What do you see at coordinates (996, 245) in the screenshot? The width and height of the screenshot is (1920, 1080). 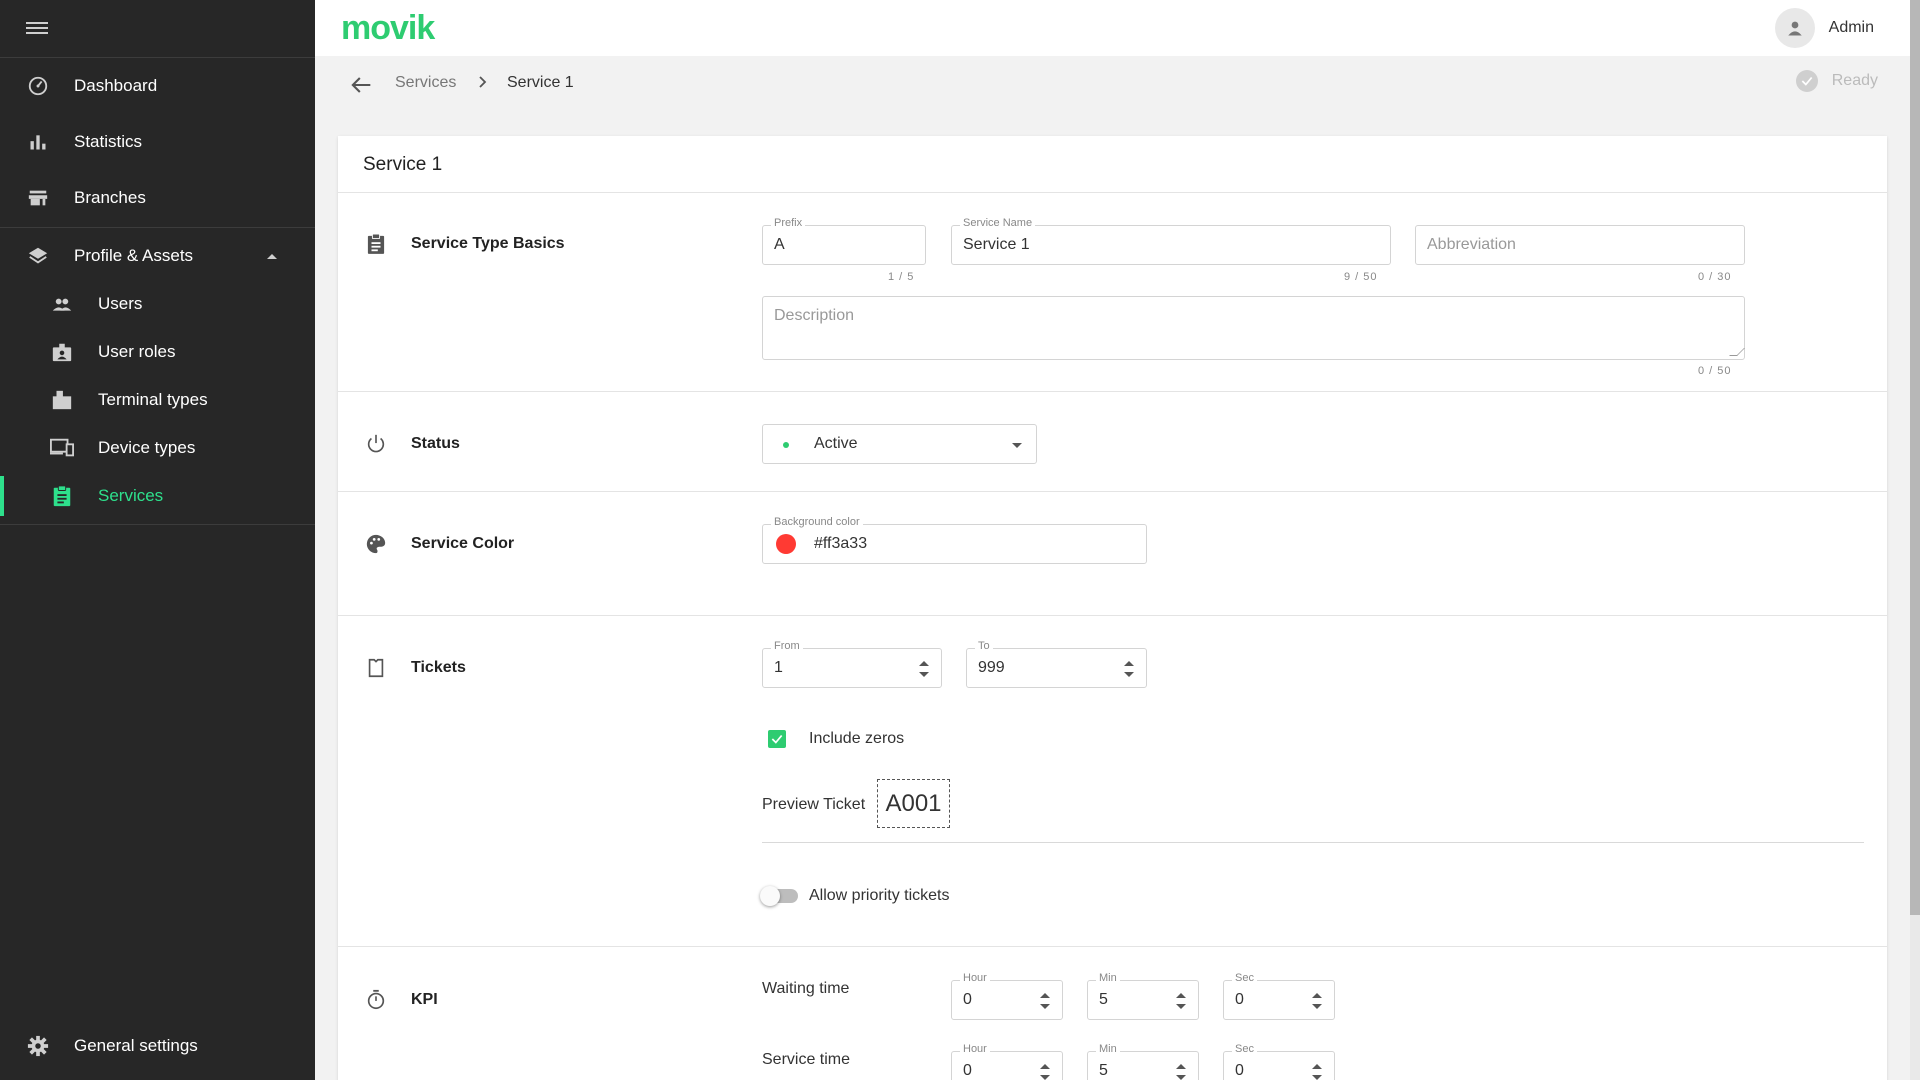 I see `service-name-value: Service 1` at bounding box center [996, 245].